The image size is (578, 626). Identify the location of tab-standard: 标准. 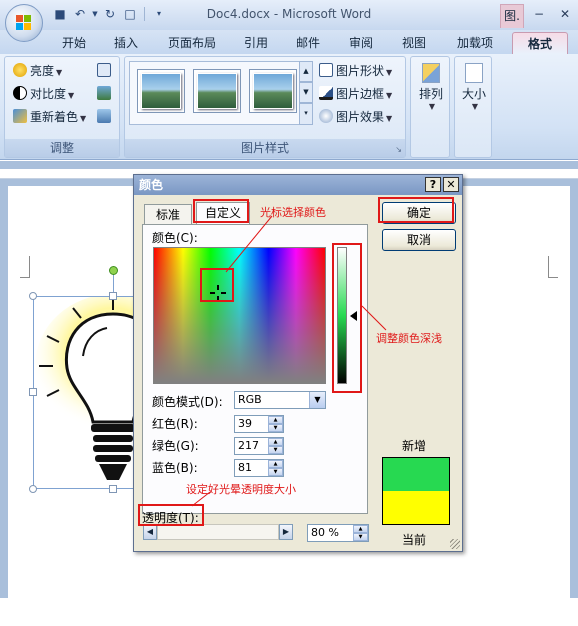
(168, 214).